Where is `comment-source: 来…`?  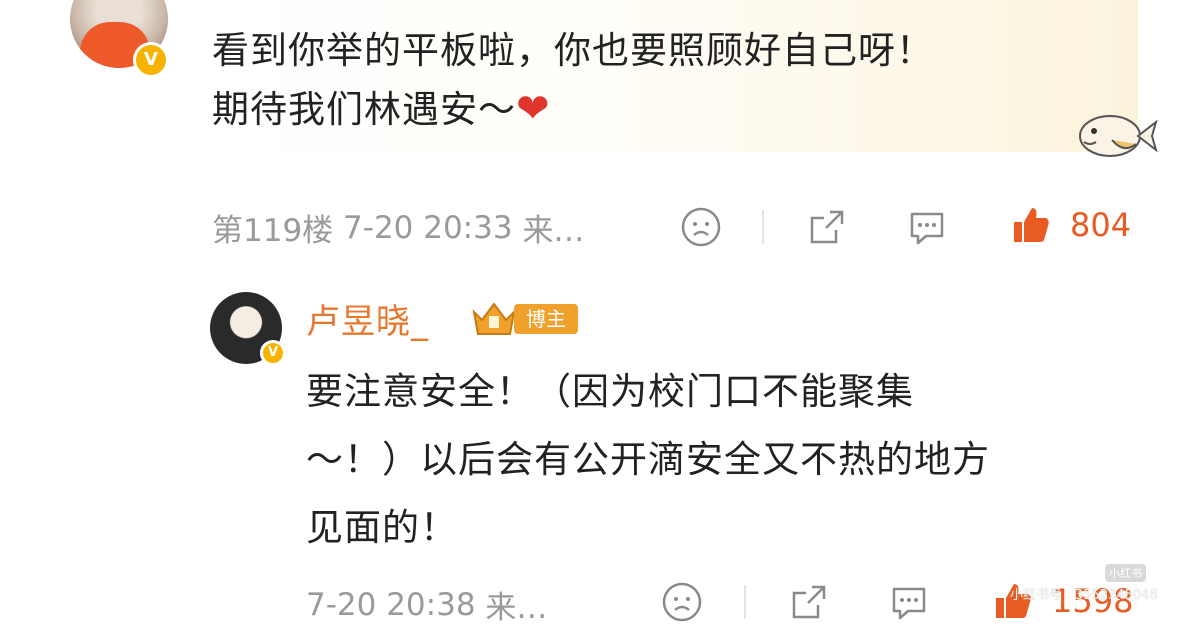
comment-source: 来… is located at coordinates (553, 231).